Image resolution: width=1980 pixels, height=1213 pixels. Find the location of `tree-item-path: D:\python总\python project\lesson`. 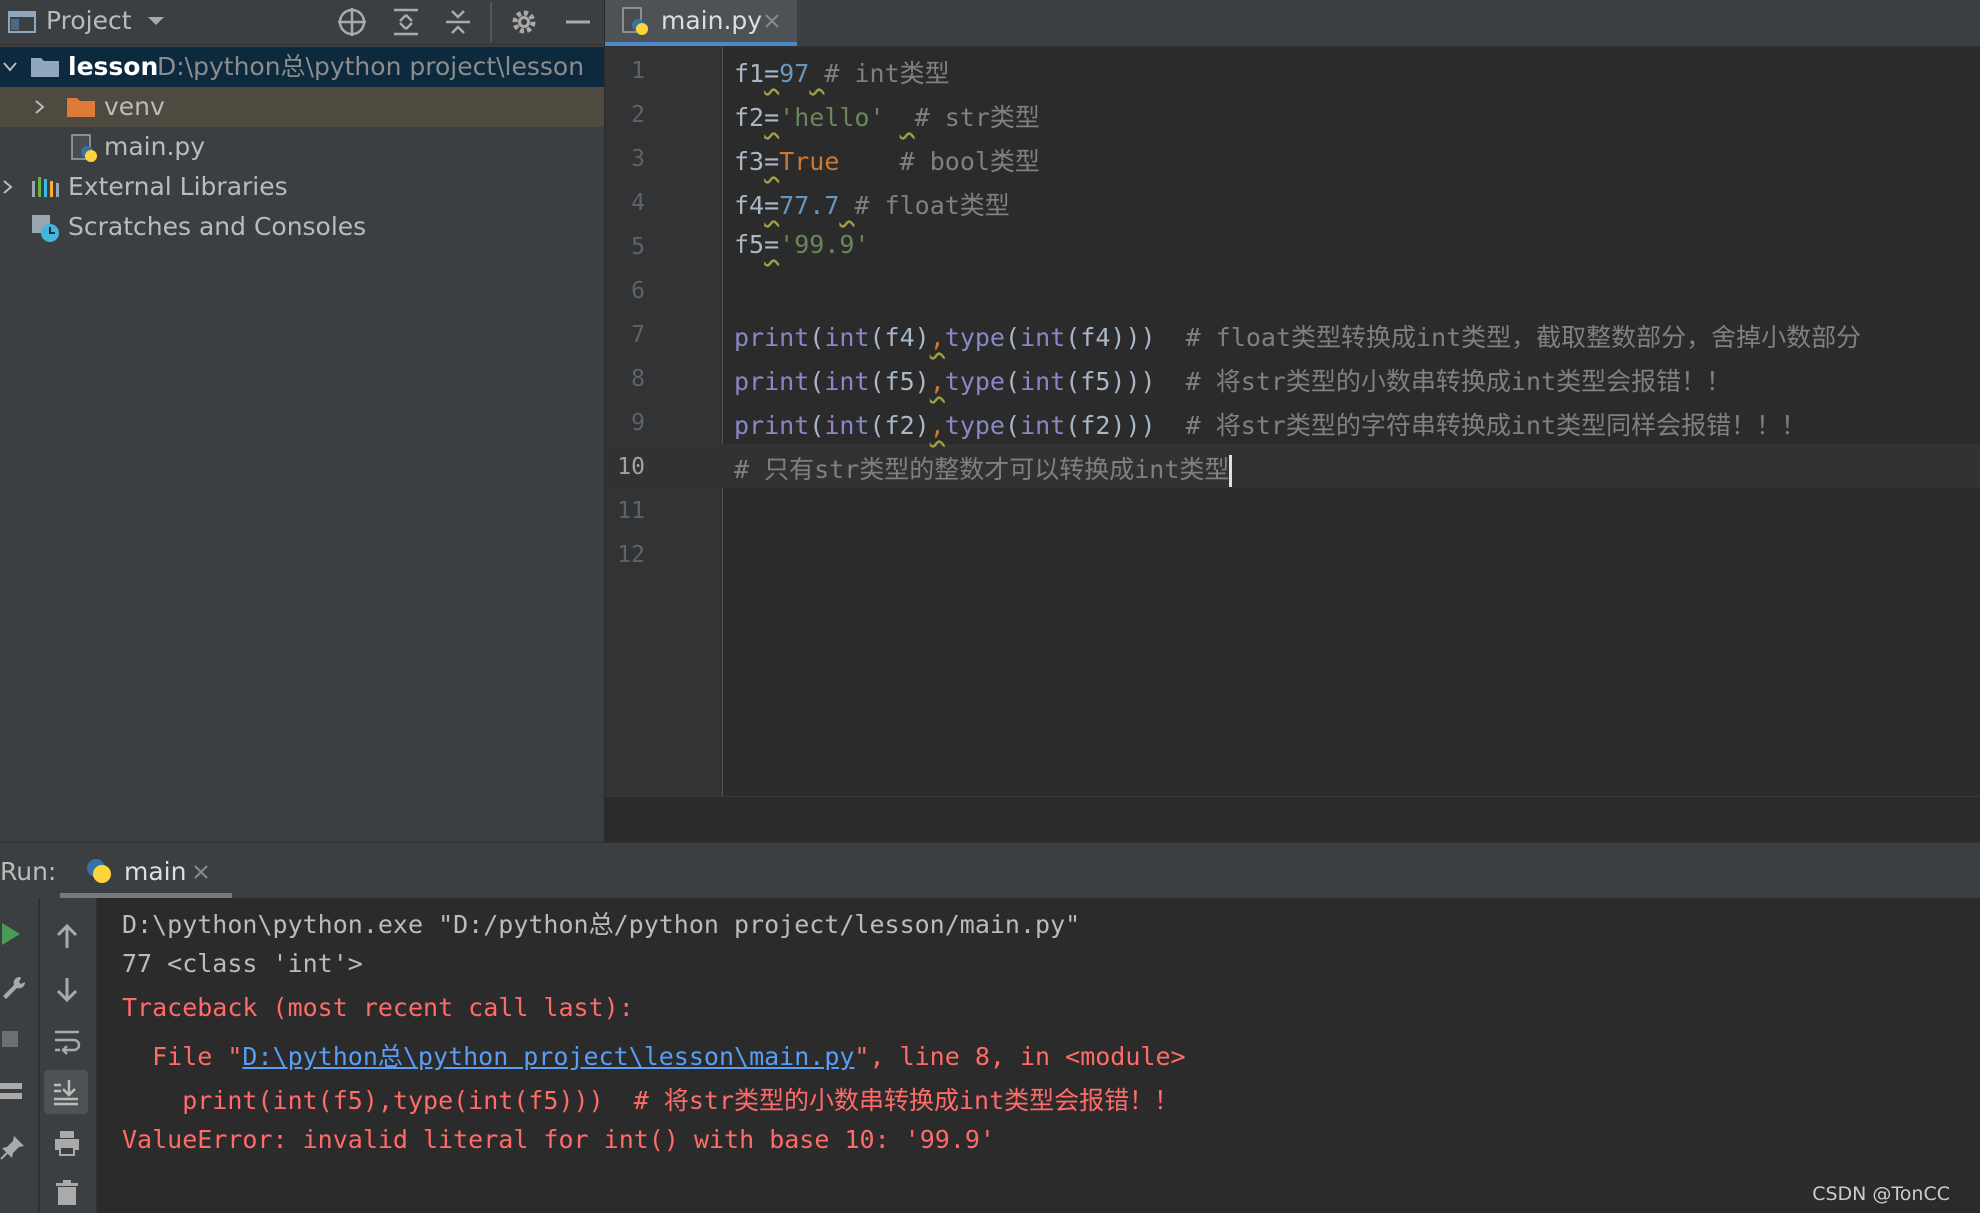

tree-item-path: D:\python总\python project\lesson is located at coordinates (371, 66).